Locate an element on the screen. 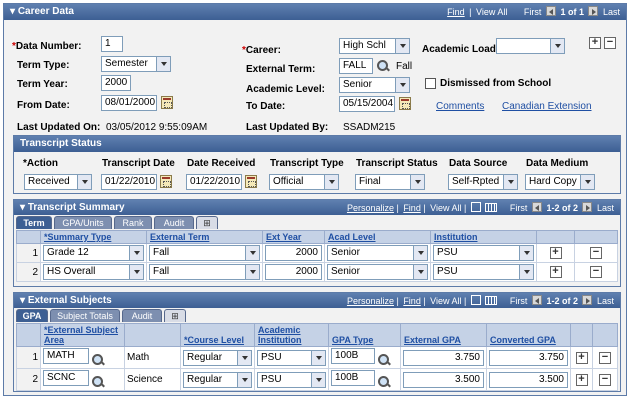 Image resolution: width=631 pixels, height=400 pixels. col-summary-type: *Summary Type is located at coordinates (93, 237).